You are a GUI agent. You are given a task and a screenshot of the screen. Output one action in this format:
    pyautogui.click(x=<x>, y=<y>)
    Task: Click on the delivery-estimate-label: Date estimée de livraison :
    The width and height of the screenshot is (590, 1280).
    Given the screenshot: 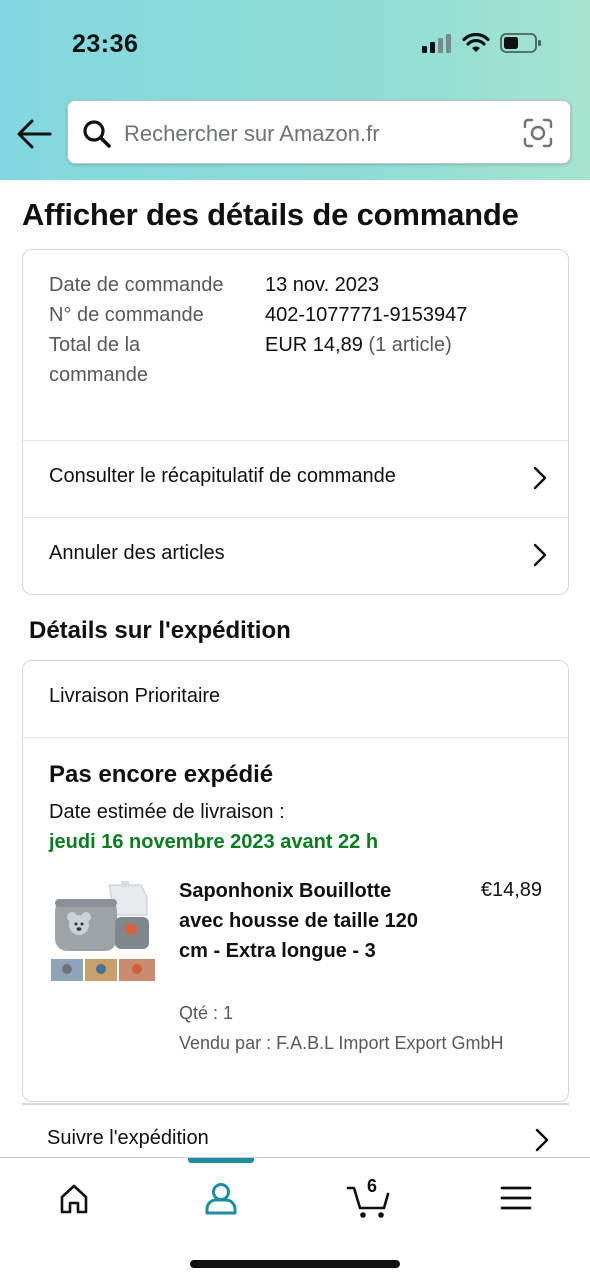 What is the action you would take?
    pyautogui.click(x=167, y=812)
    